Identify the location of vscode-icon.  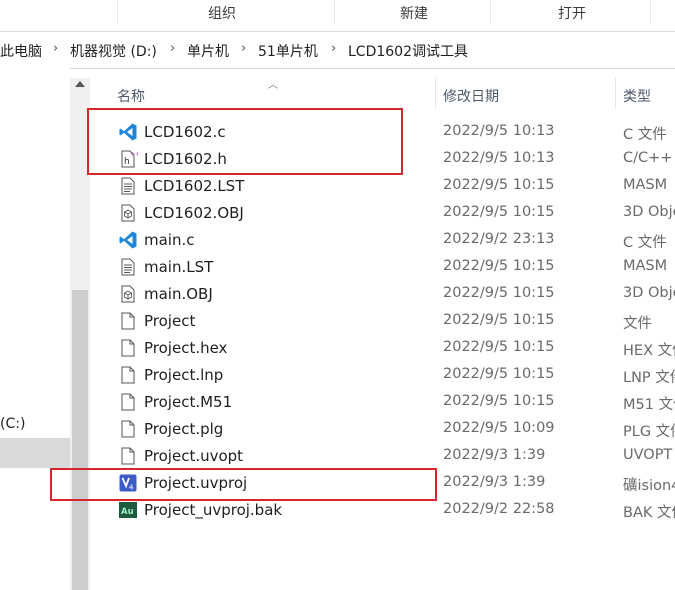
(128, 240).